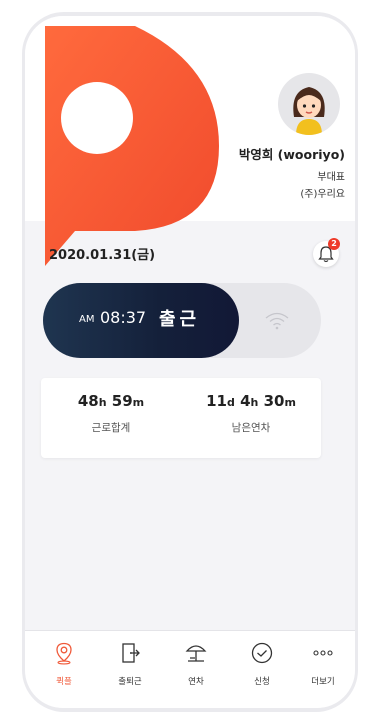 The width and height of the screenshot is (376, 721). I want to click on work-summary-card: 48h 59m 근로합계 11d 4h 30m 남은연차, so click(181, 418).